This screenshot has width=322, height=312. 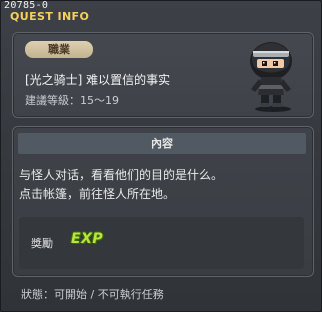 I want to click on ninja-character-icon, so click(x=271, y=77).